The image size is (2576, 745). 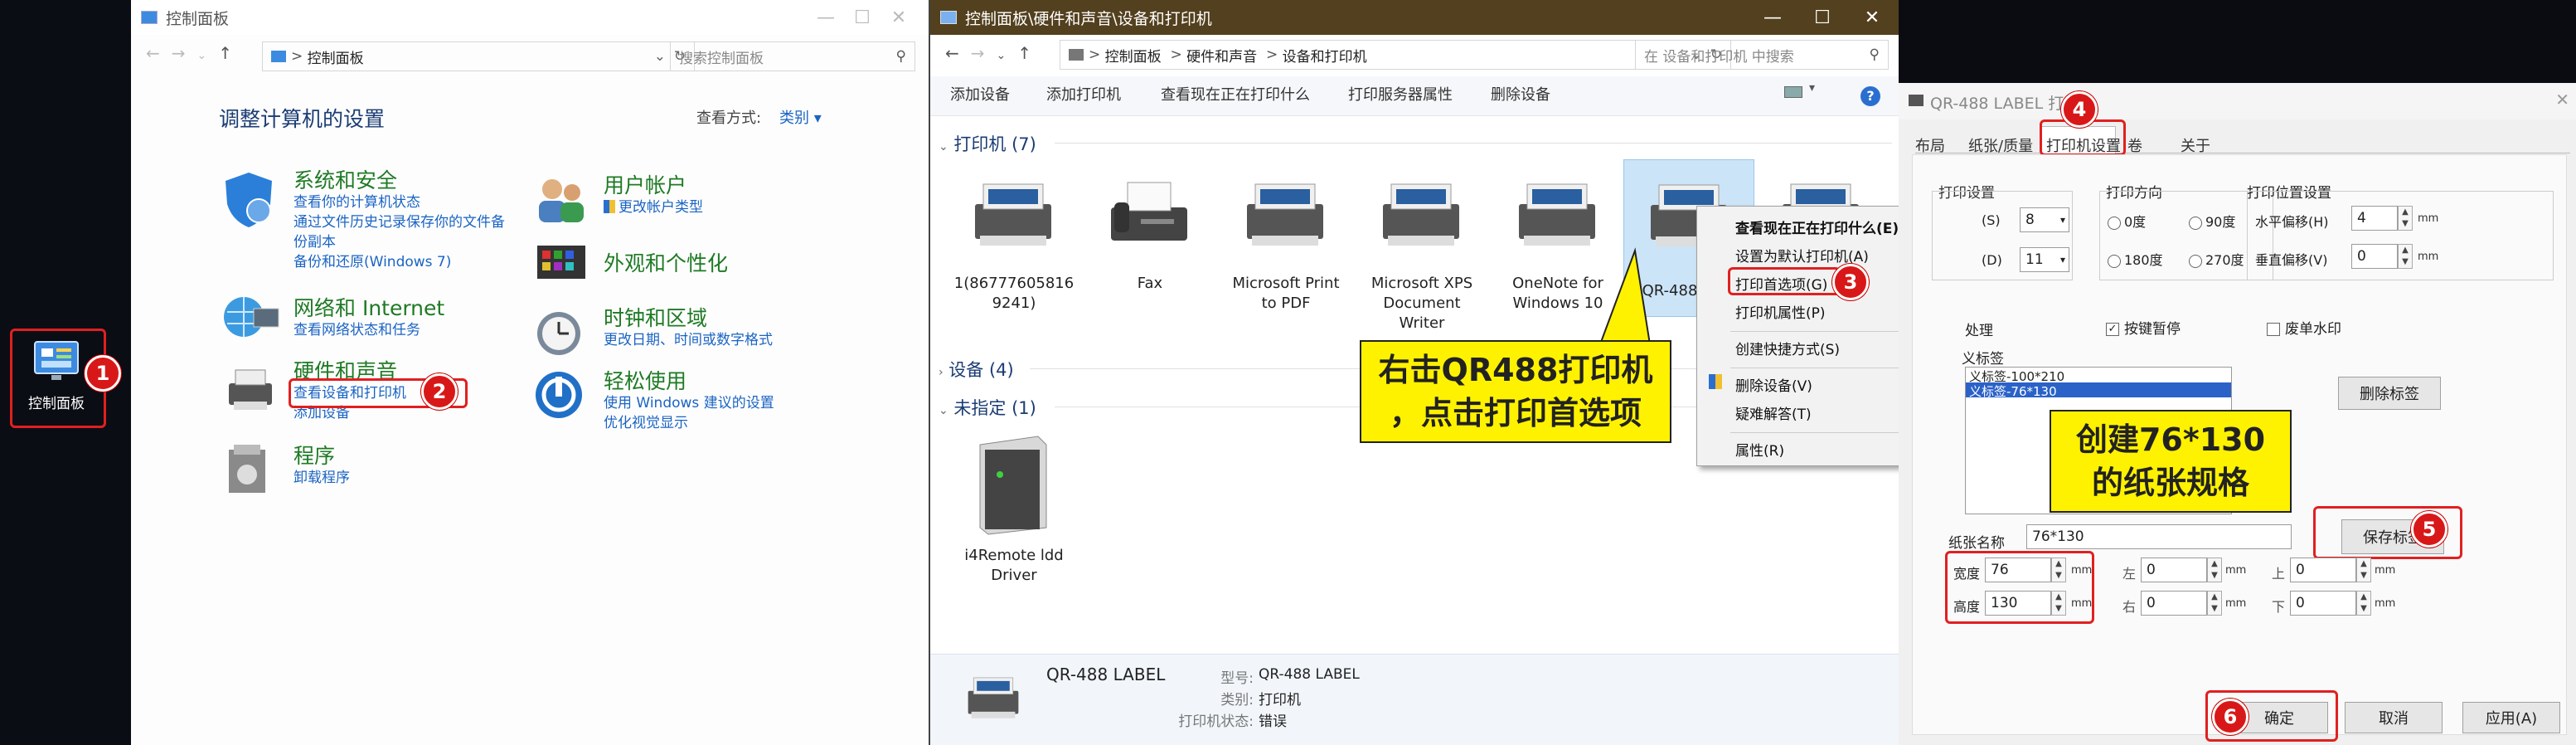 What do you see at coordinates (2134, 145) in the screenshot?
I see `tab-roll: 卷` at bounding box center [2134, 145].